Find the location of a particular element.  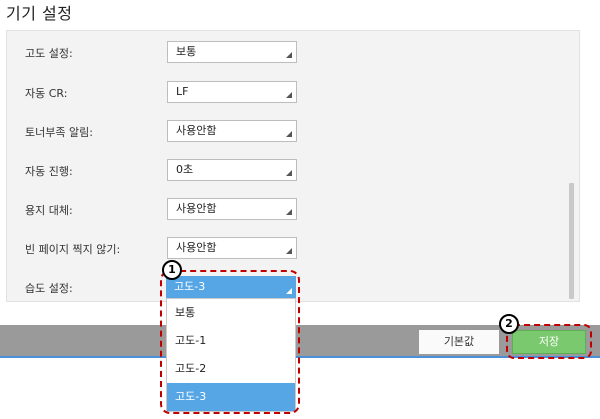

skip-blank-pages-select-value: 사용안함 is located at coordinates (196, 247).